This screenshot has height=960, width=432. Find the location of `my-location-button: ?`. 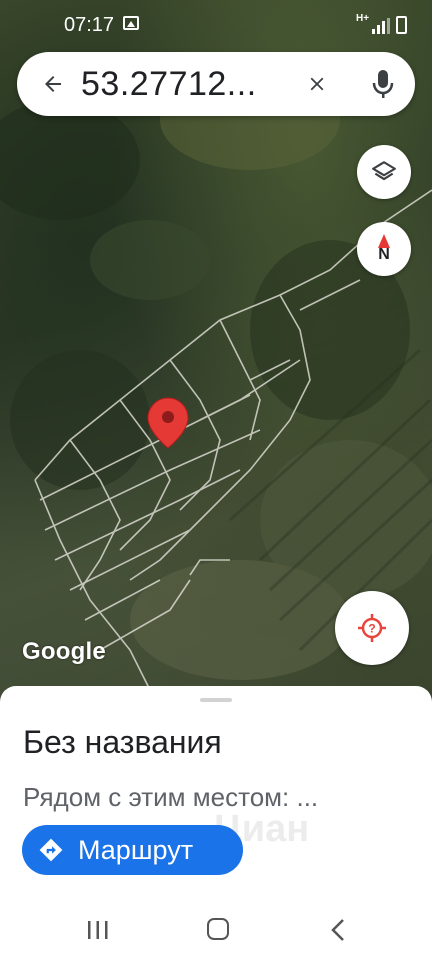

my-location-button: ? is located at coordinates (372, 628).